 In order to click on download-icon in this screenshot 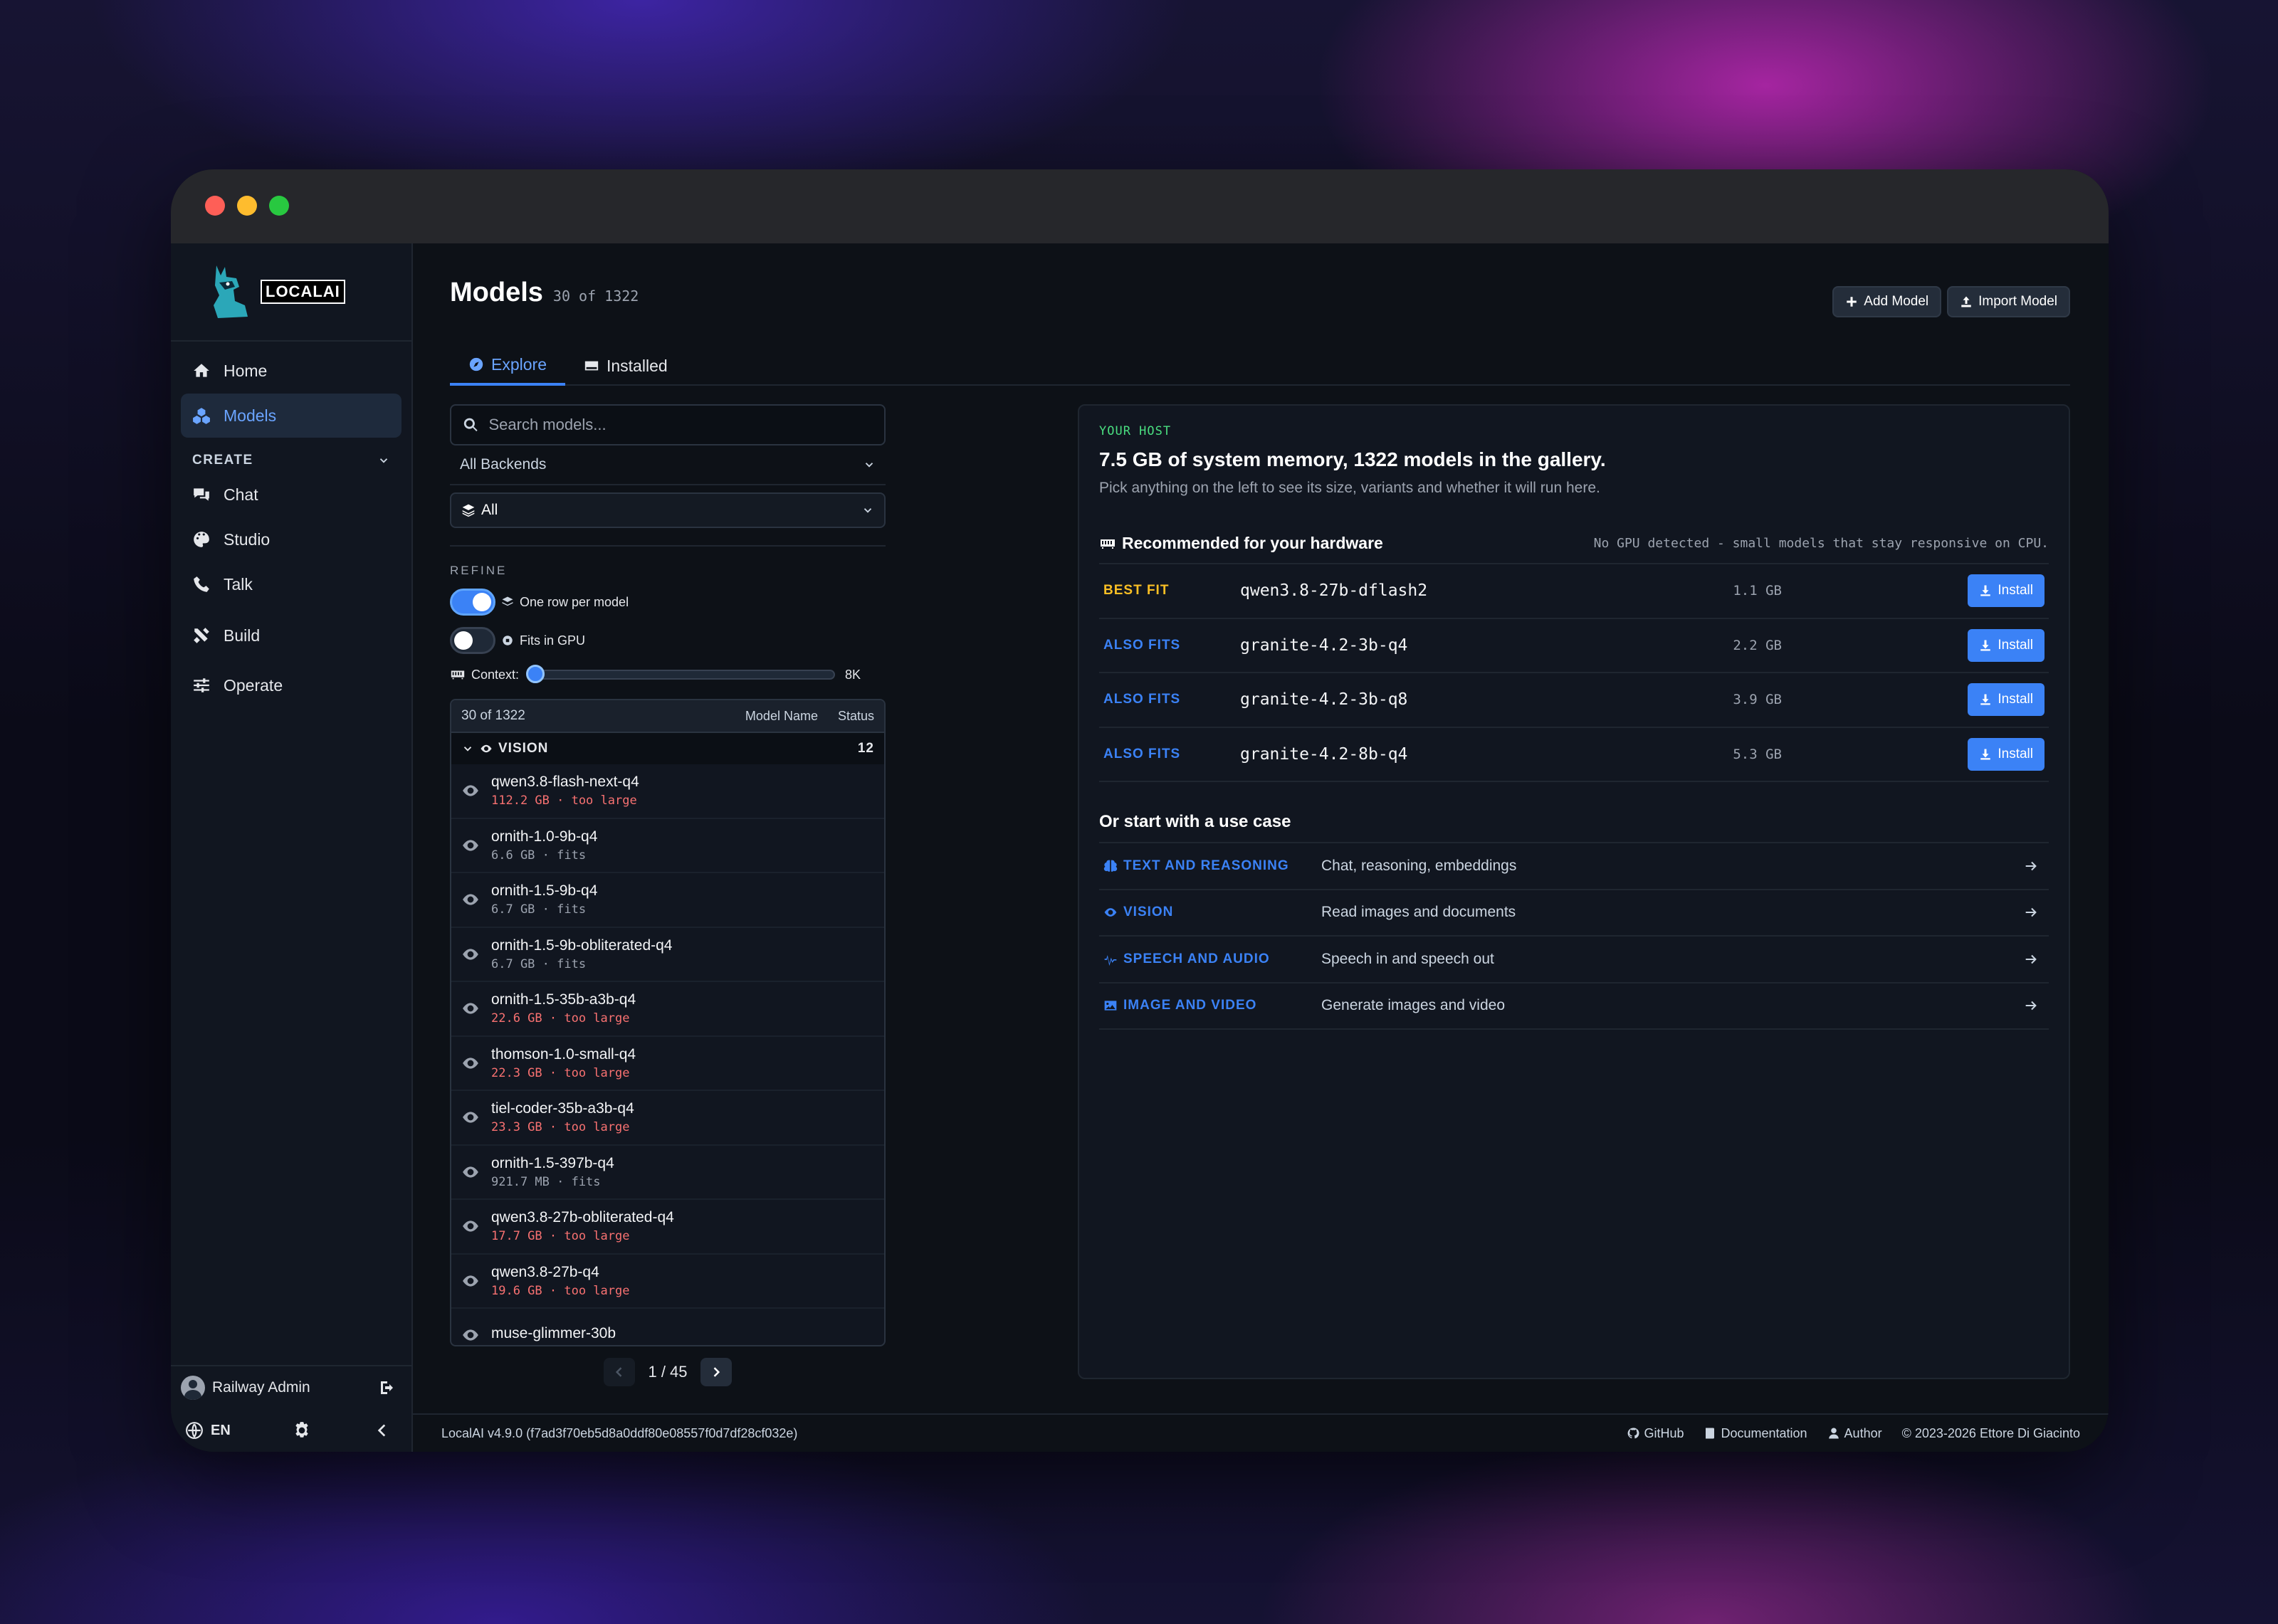, I will do `click(1985, 699)`.